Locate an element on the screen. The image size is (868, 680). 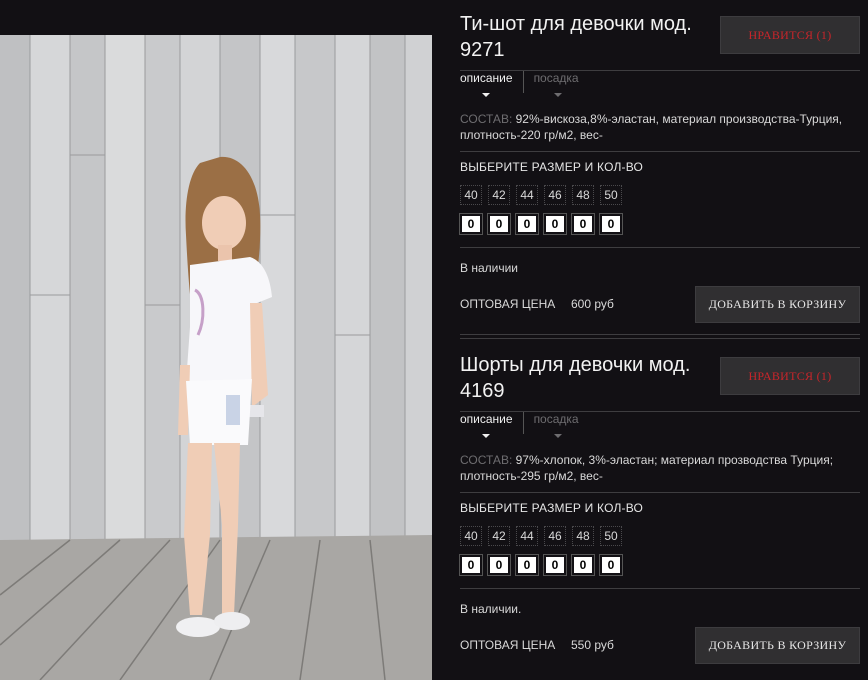
stock-status: В наличии is located at coordinates (489, 268).